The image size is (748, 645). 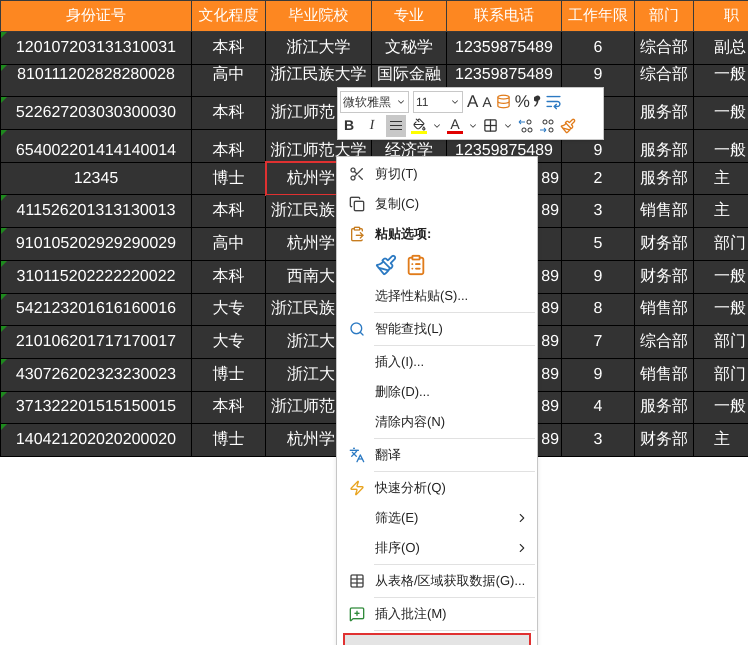 What do you see at coordinates (547, 126) in the screenshot?
I see `decimal-decrease-icon` at bounding box center [547, 126].